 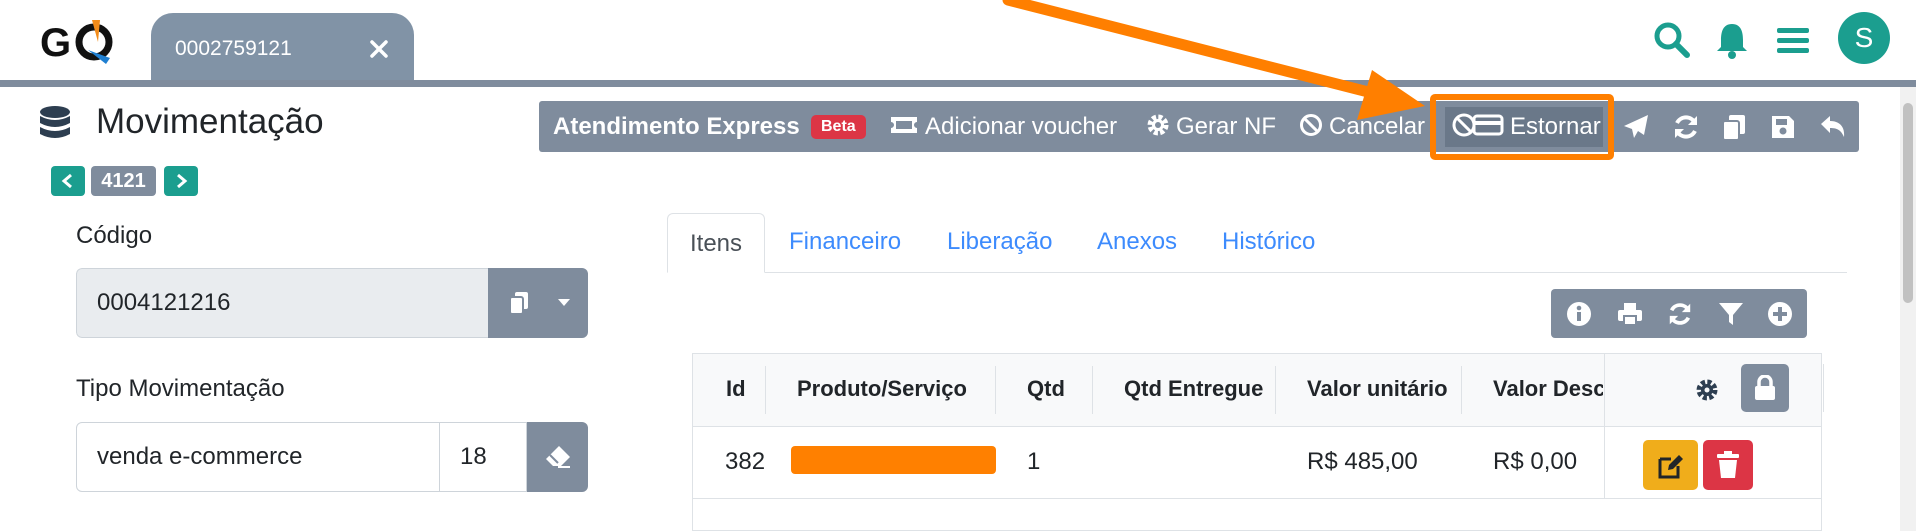 What do you see at coordinates (904, 124) in the screenshot?
I see `ticket-icon` at bounding box center [904, 124].